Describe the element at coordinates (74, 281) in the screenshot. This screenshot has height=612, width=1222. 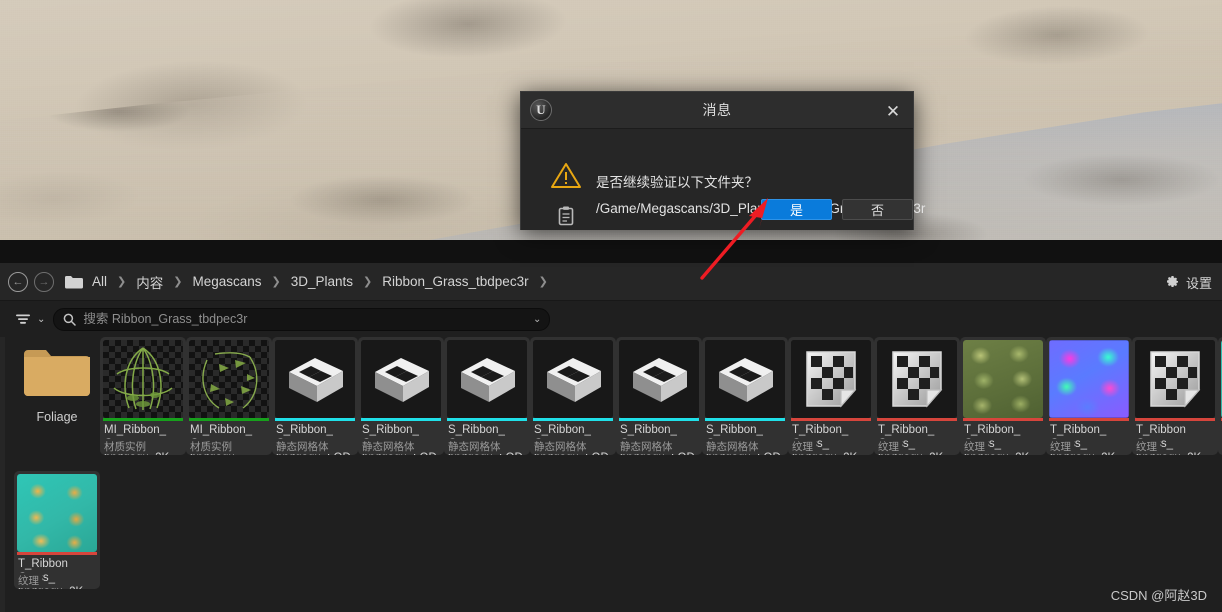
I see `folder-icon` at that location.